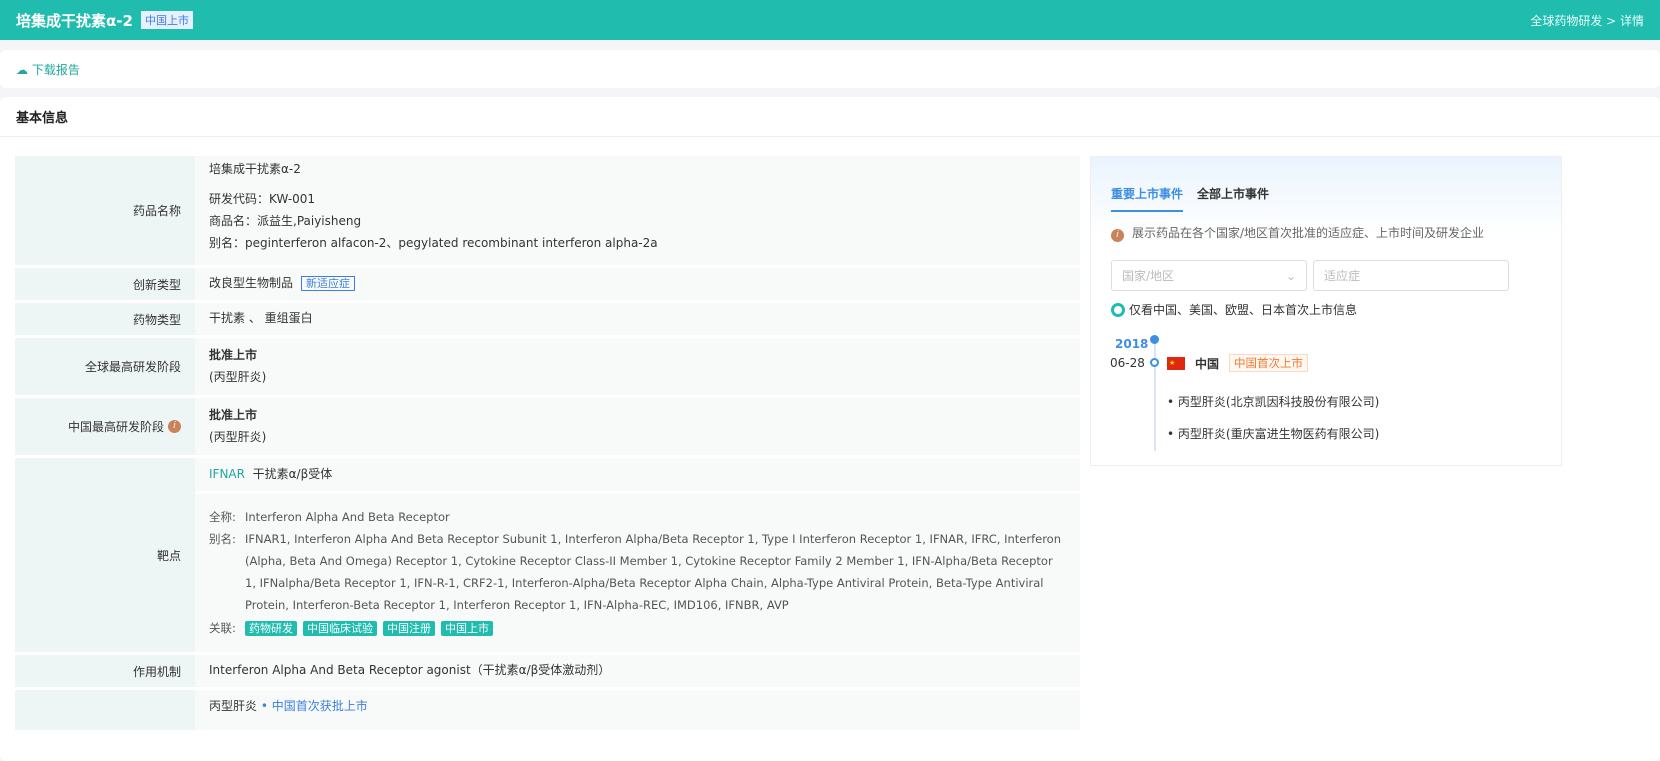 The image size is (1660, 761). What do you see at coordinates (1207, 363) in the screenshot?
I see `country: 中国` at bounding box center [1207, 363].